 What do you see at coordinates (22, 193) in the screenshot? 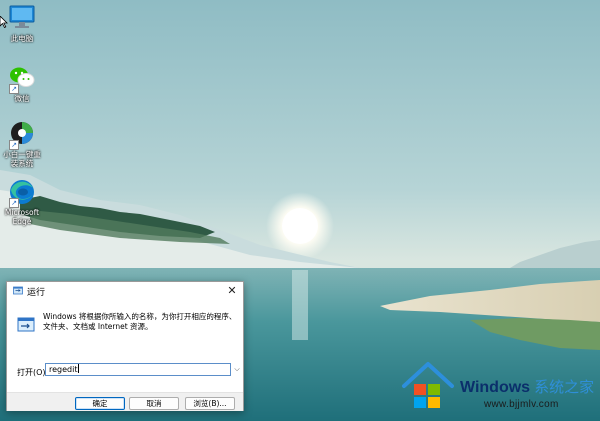
I see `edge-icon: ↗` at bounding box center [22, 193].